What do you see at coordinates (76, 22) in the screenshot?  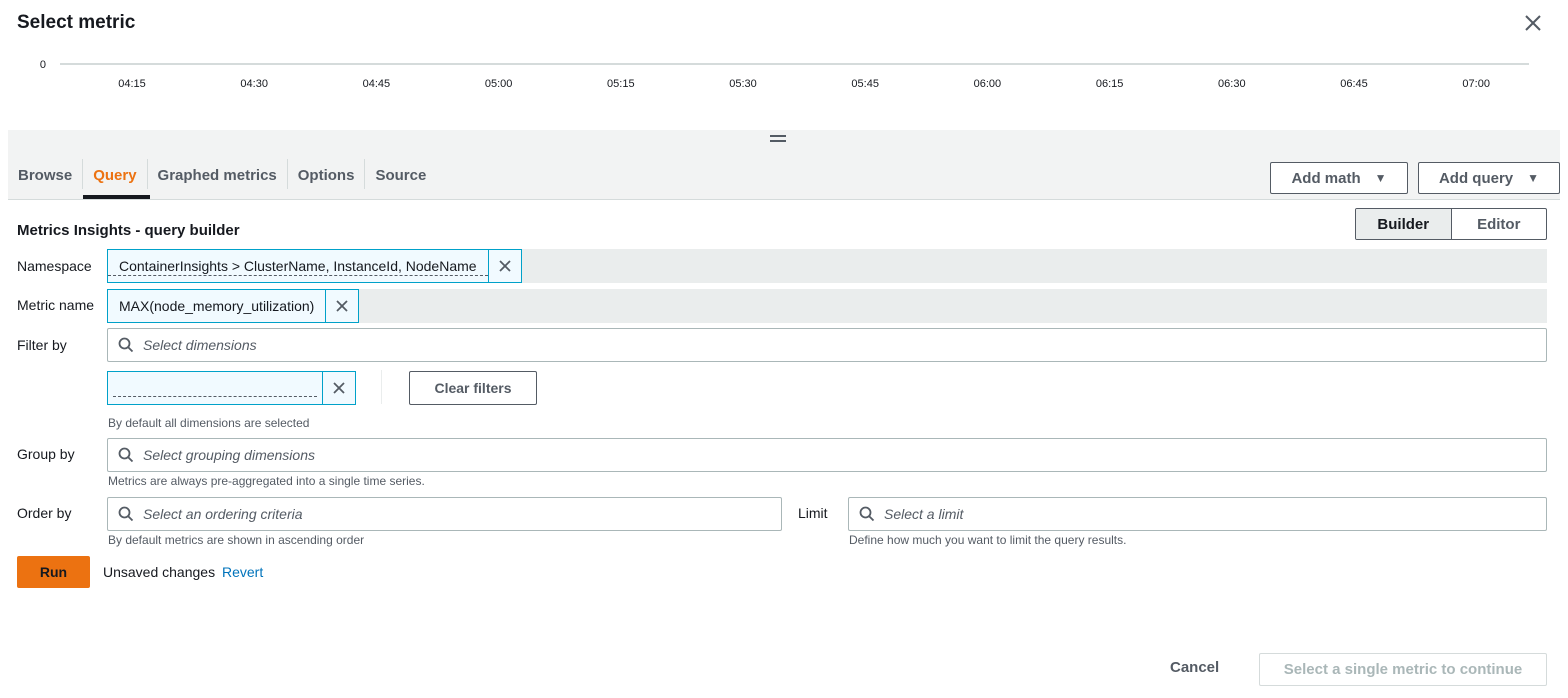 I see `dialog-title: Select metric` at bounding box center [76, 22].